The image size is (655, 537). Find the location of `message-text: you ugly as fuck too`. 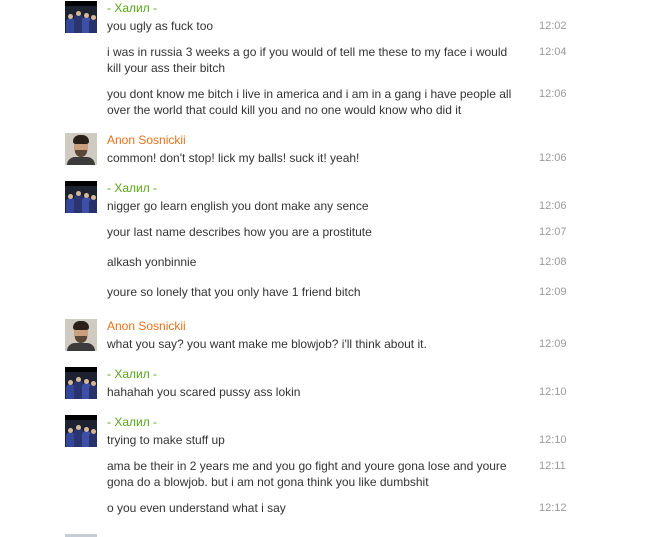

message-text: you ugly as fuck too is located at coordinates (160, 26).